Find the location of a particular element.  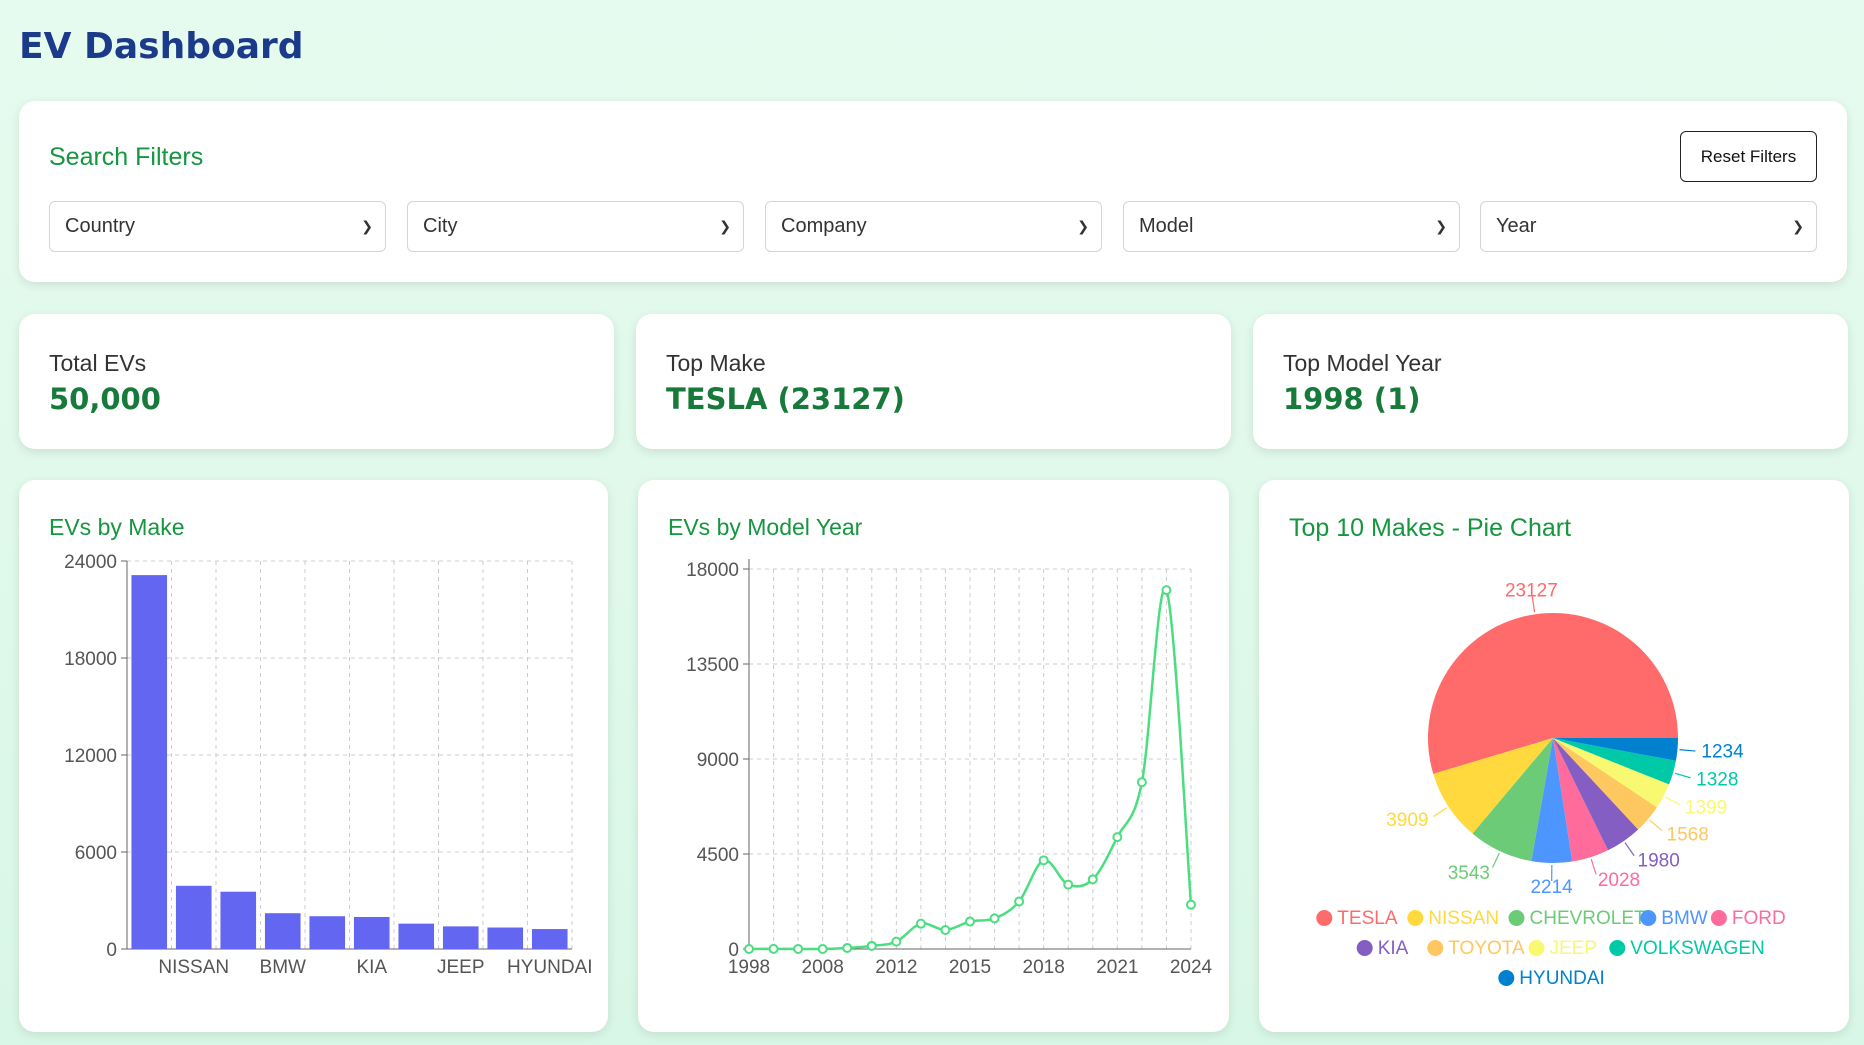

legend-label: NISSAN is located at coordinates (1463, 918).